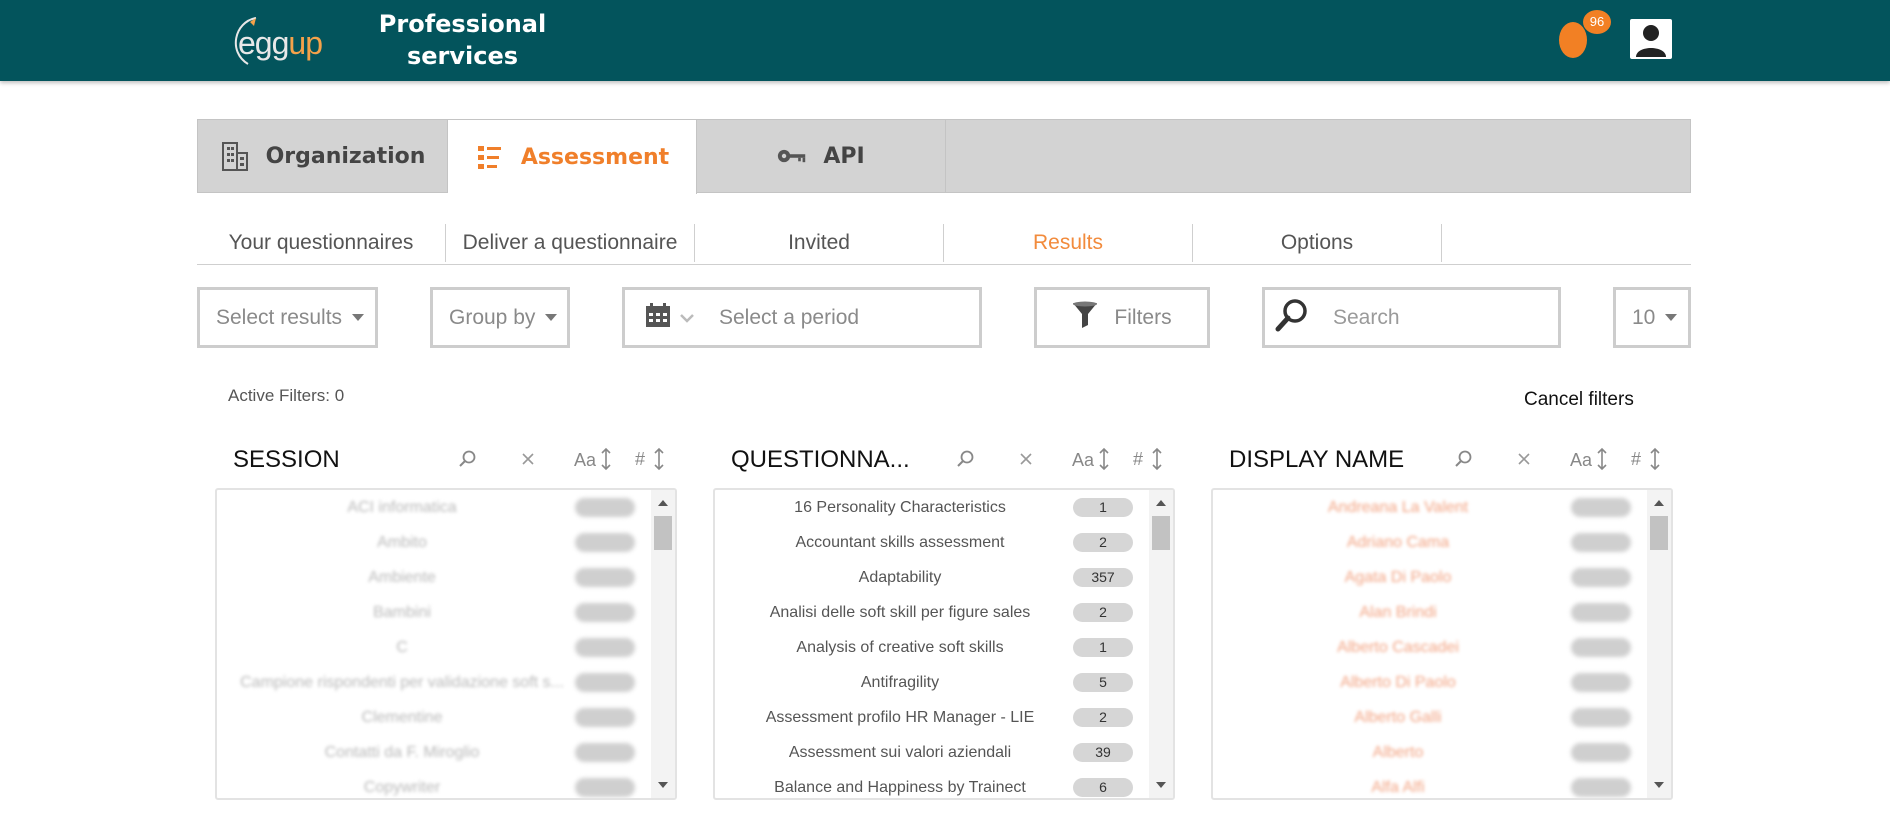 This screenshot has height=820, width=1890. Describe the element at coordinates (1644, 317) in the screenshot. I see `page-size-value: 10` at that location.